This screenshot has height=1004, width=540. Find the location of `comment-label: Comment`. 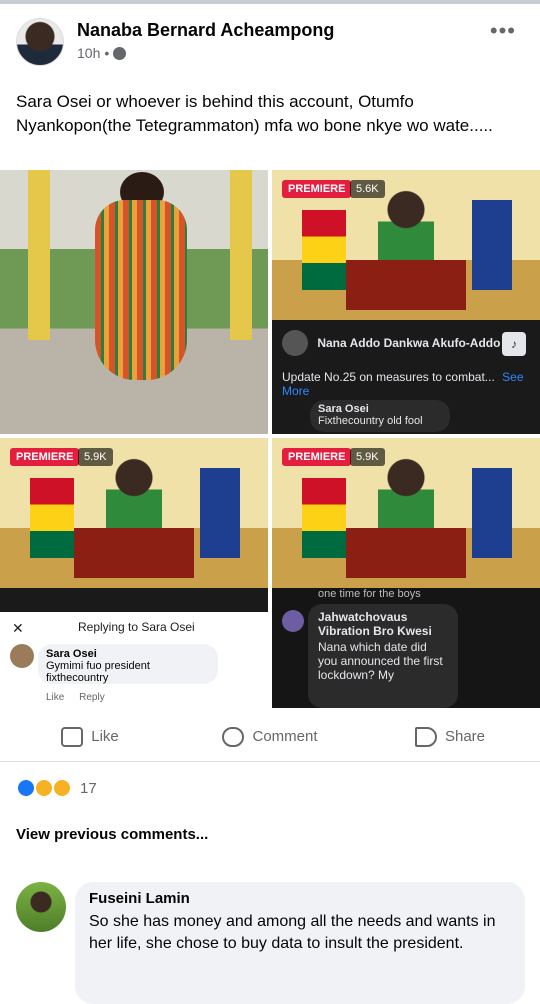

comment-label: Comment is located at coordinates (285, 736).